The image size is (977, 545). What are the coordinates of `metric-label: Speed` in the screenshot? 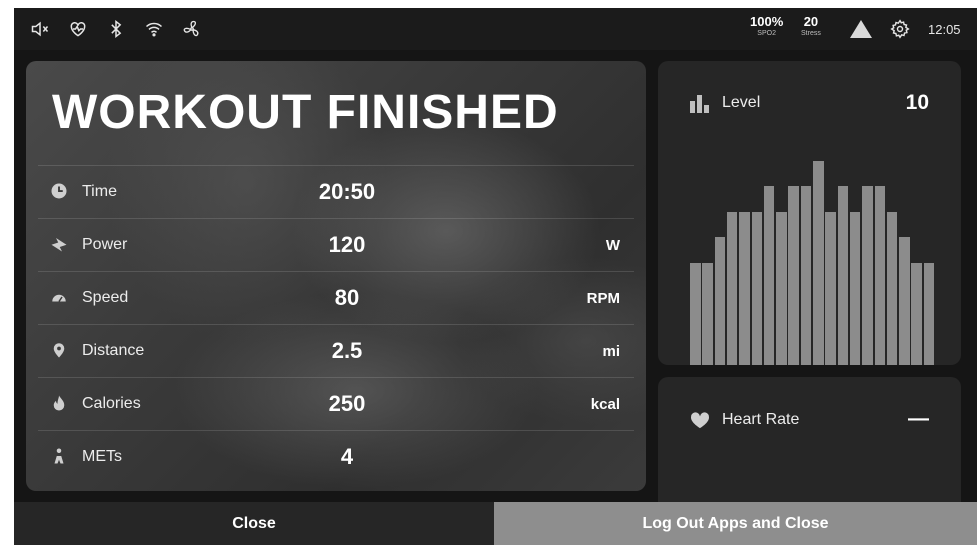 It's located at (105, 297).